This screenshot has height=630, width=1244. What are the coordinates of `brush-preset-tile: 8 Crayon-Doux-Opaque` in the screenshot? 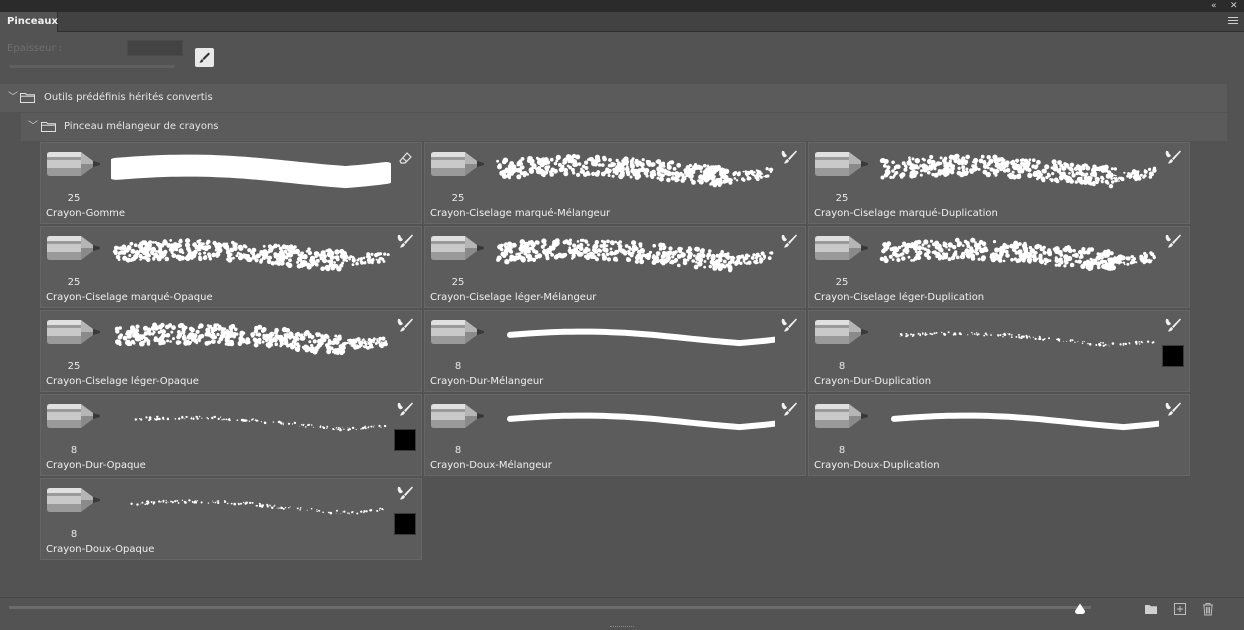 It's located at (231, 519).